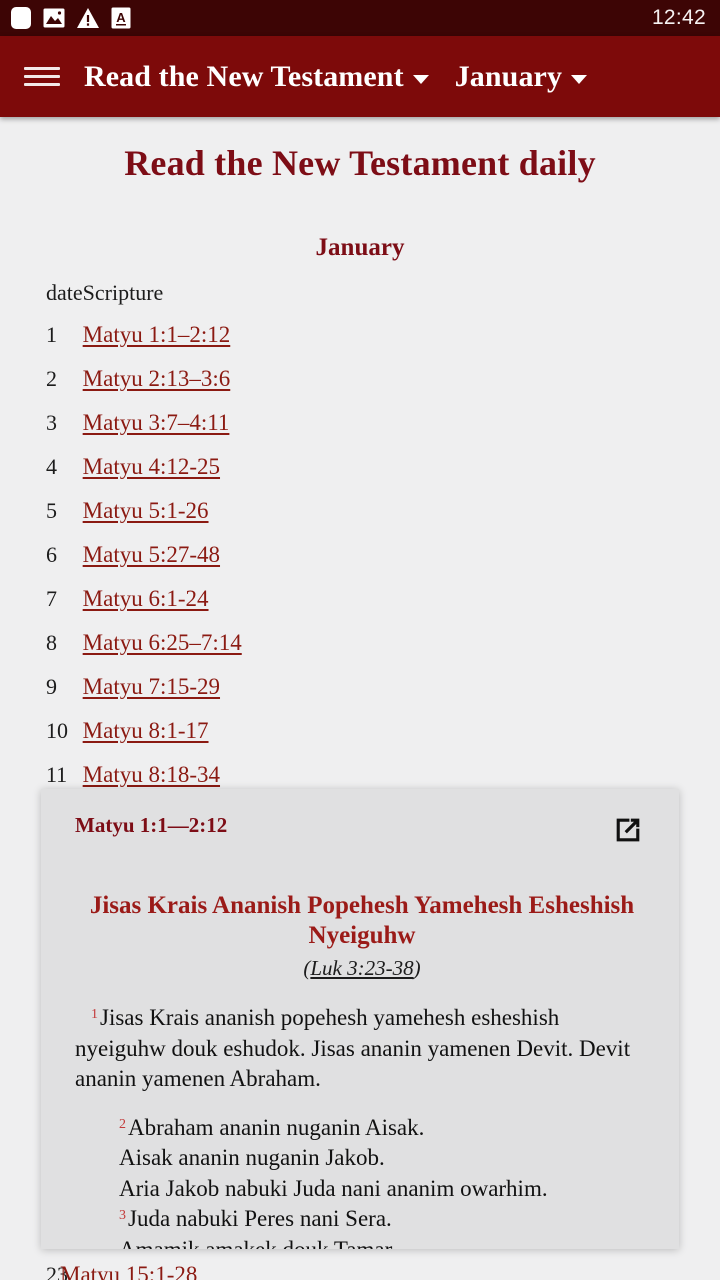 This screenshot has height=1280, width=720. Describe the element at coordinates (157, 378) in the screenshot. I see `scripture-link: Matyu 2:13–3:6` at that location.